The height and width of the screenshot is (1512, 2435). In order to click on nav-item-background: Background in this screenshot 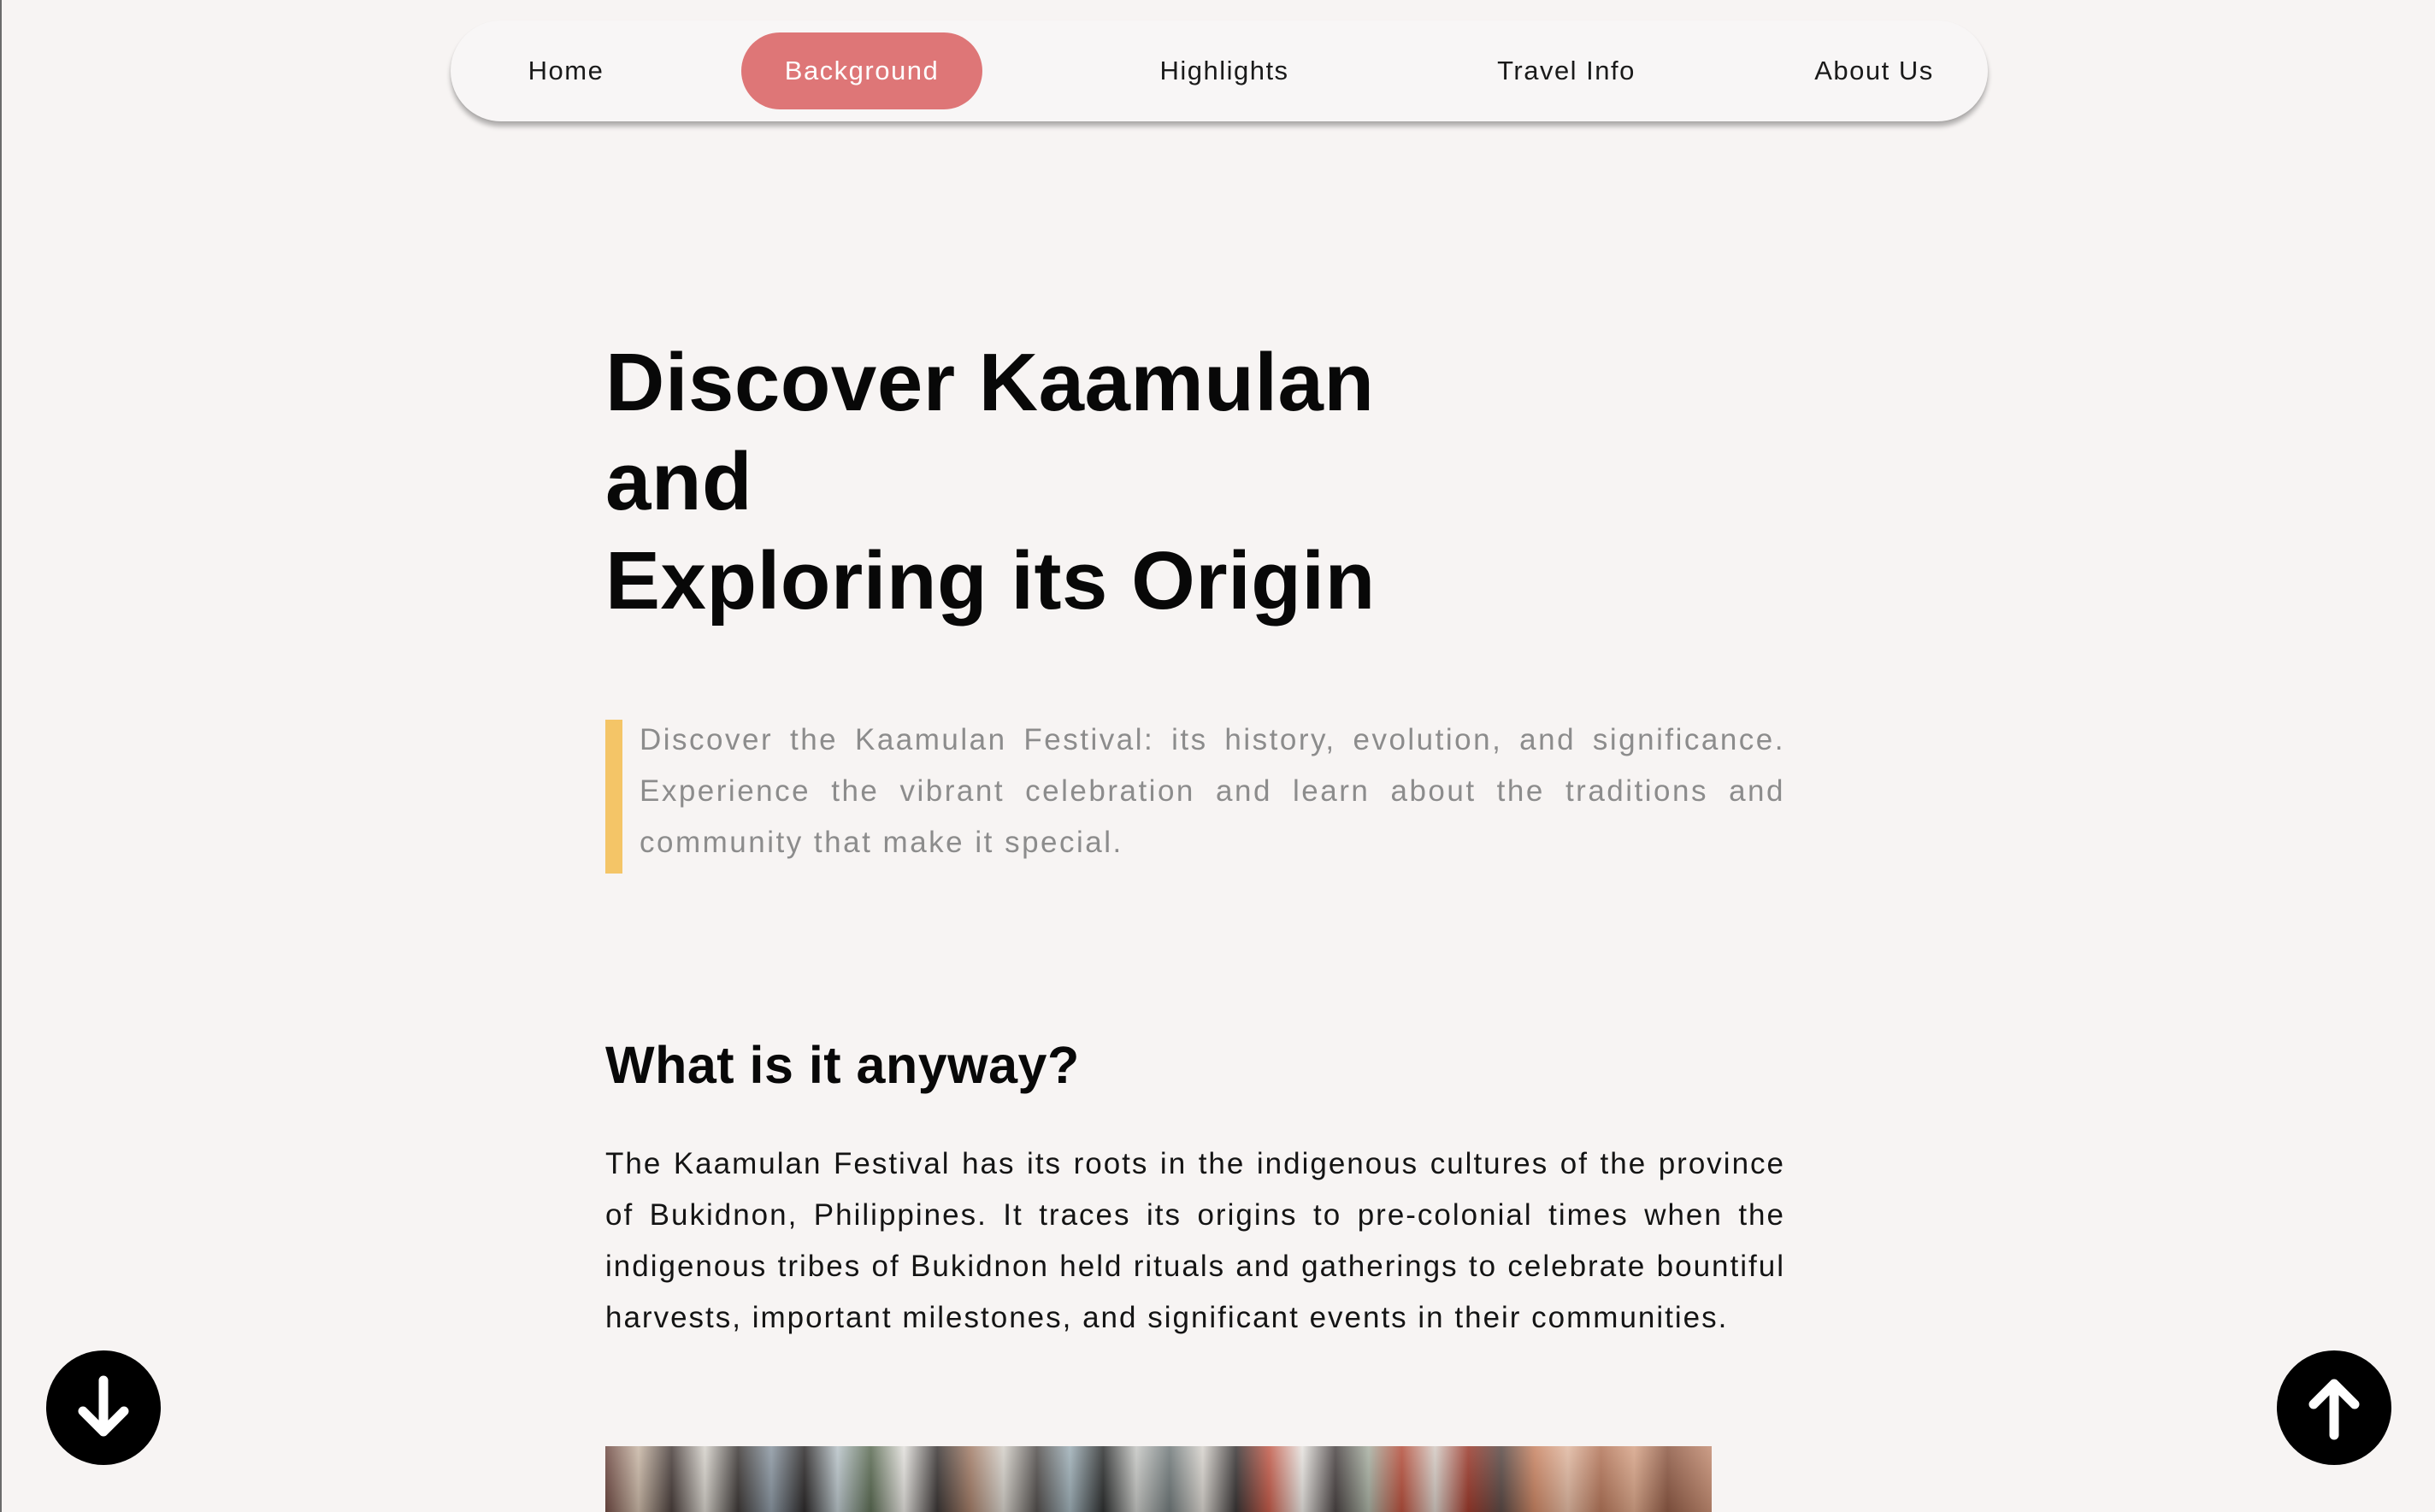, I will do `click(861, 70)`.